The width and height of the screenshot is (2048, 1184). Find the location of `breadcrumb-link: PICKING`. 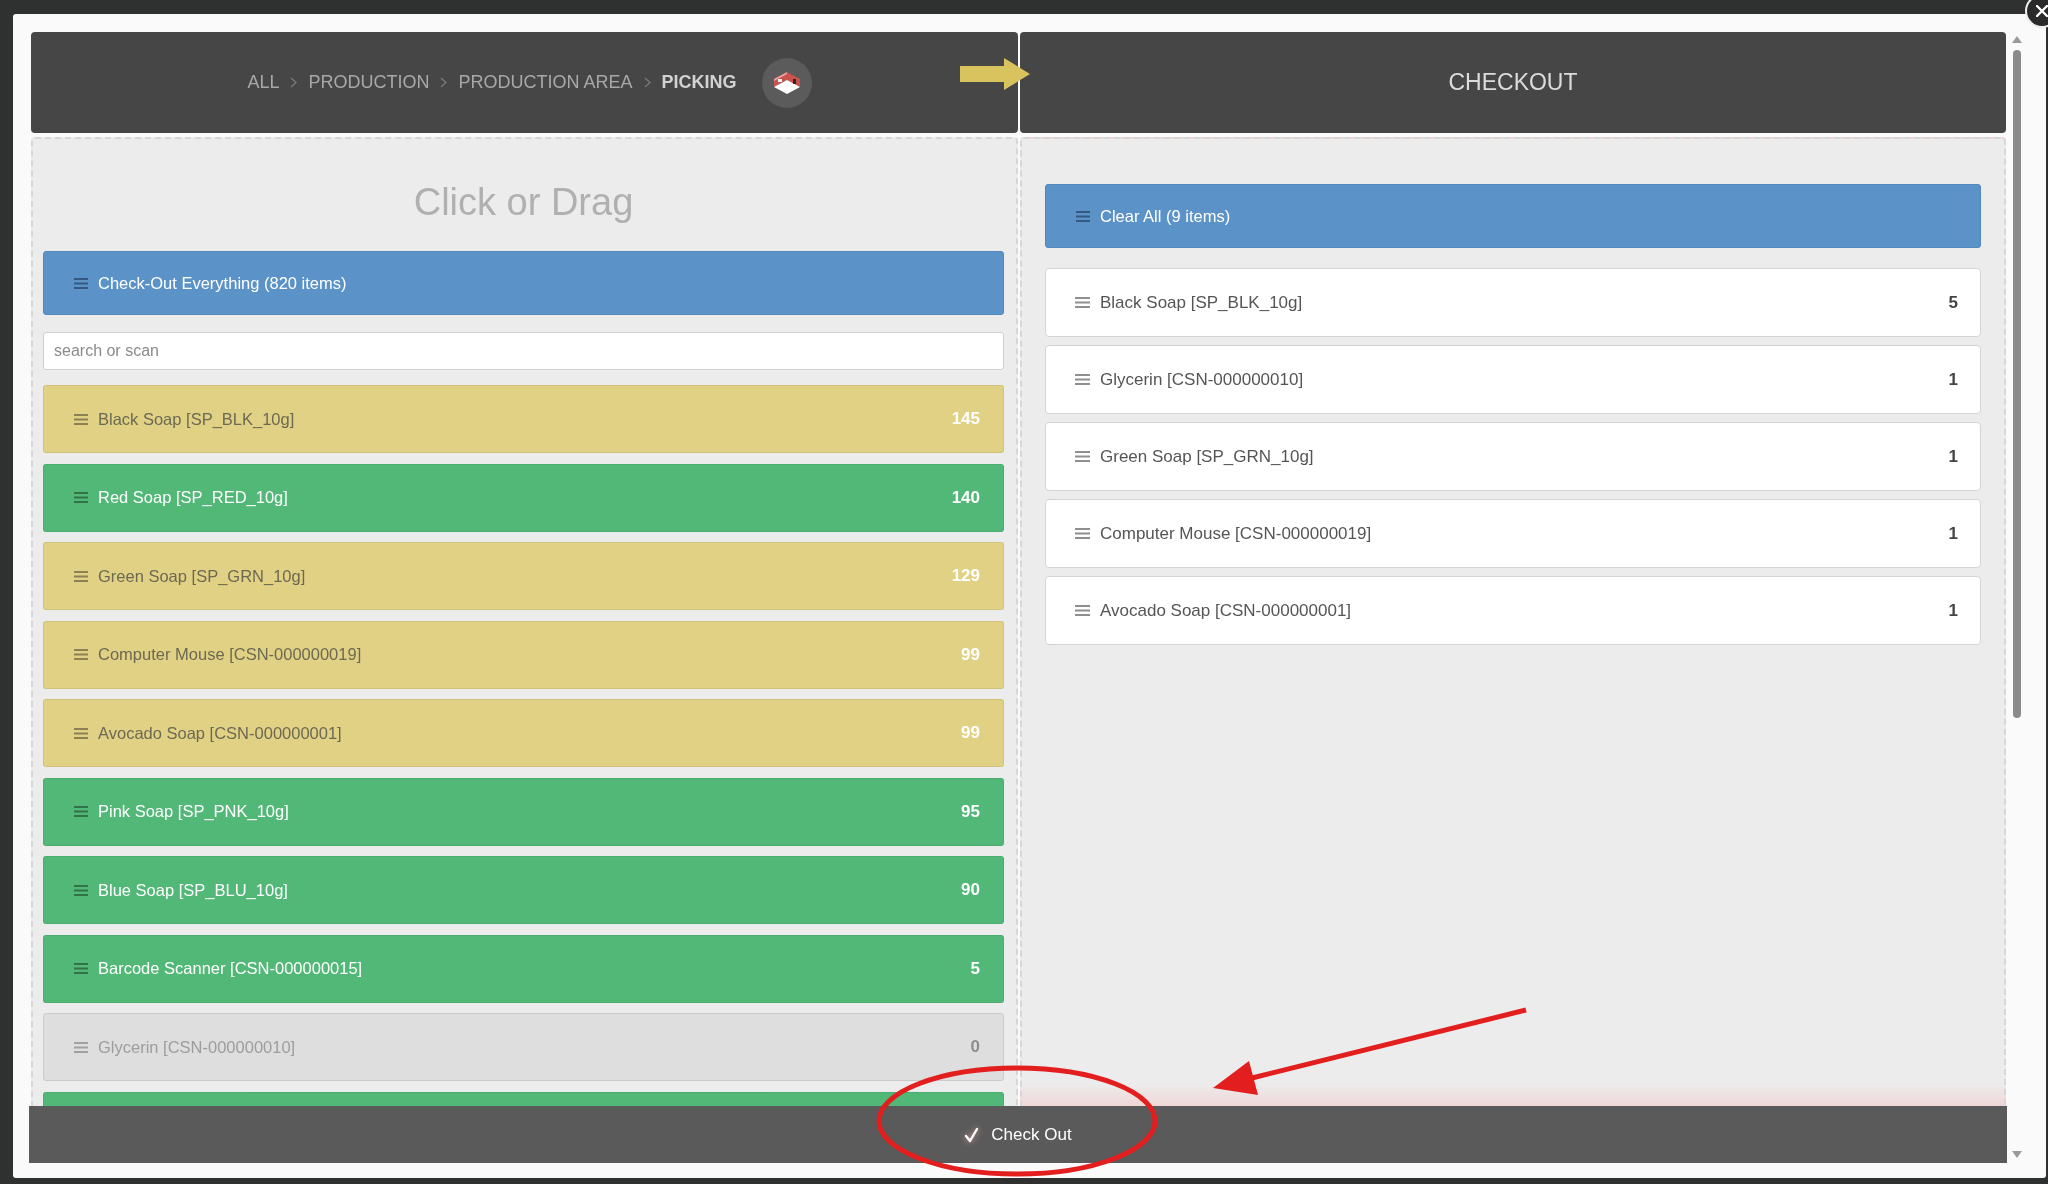

breadcrumb-link: PICKING is located at coordinates (699, 82).